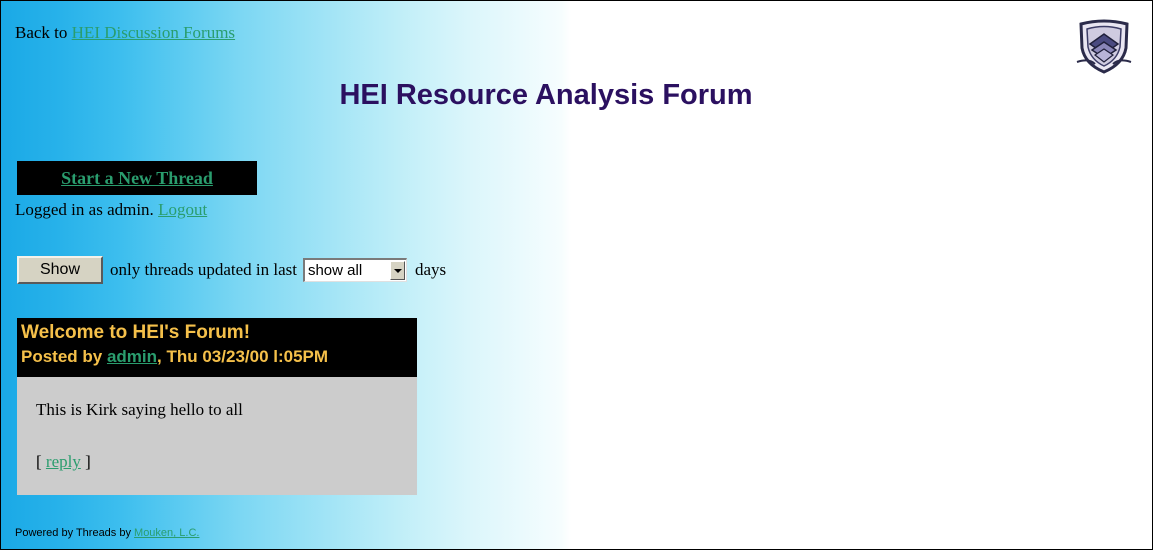  Describe the element at coordinates (217, 462) in the screenshot. I see `reply-line: [ reply ]` at that location.